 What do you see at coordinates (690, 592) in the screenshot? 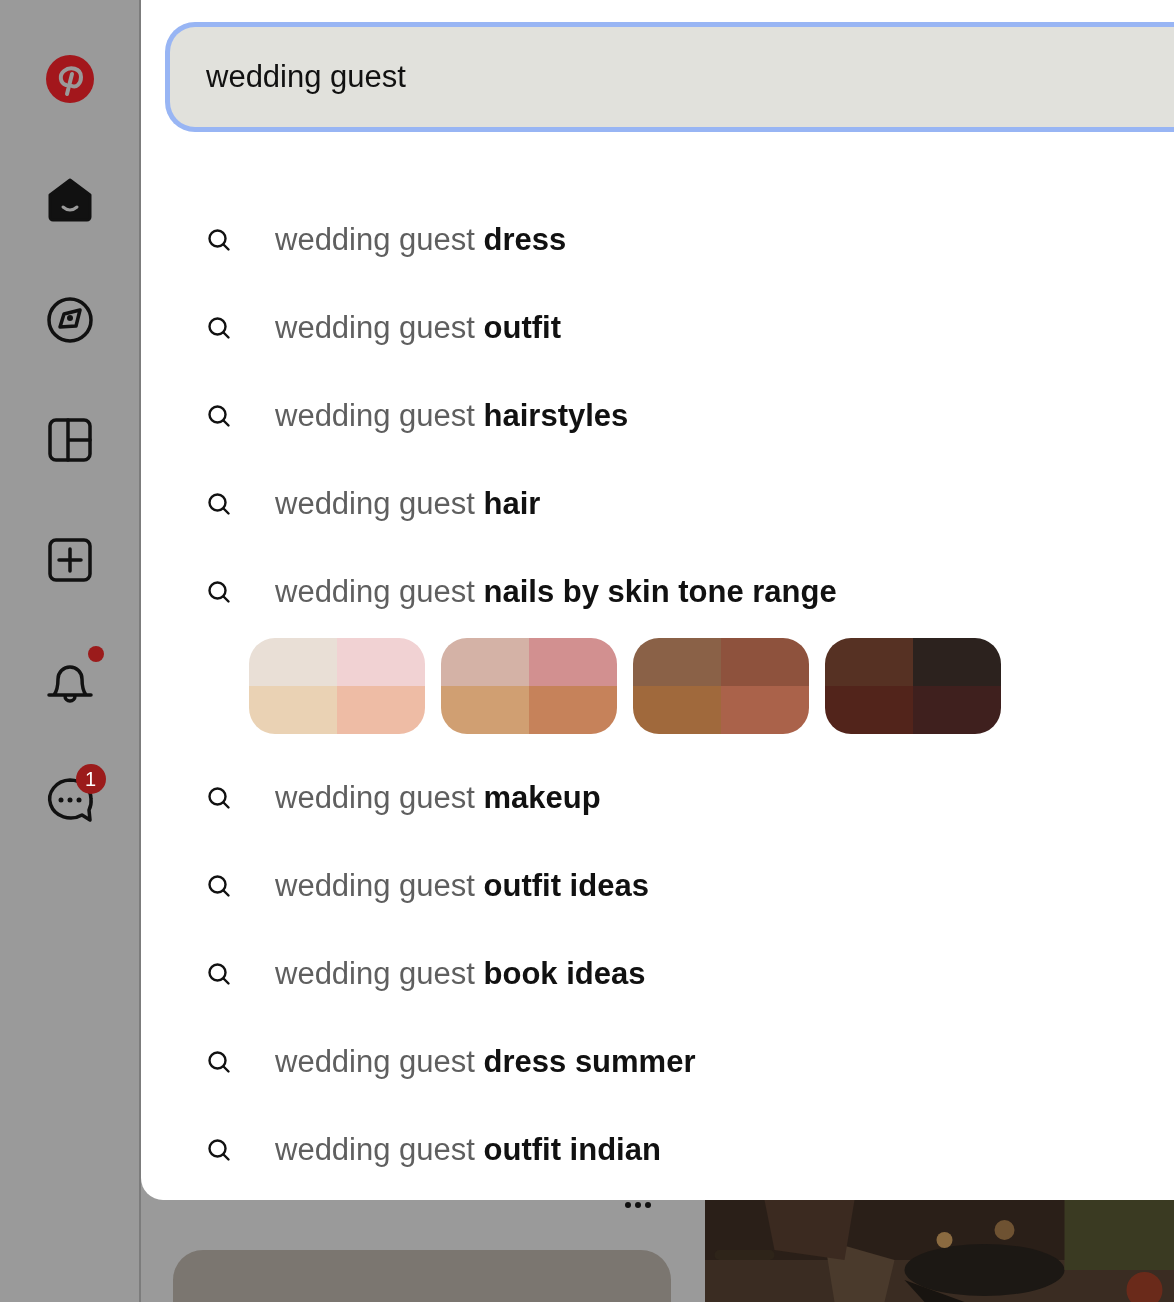
I see `search-suggestion: wedding guest nails by skin tone range` at bounding box center [690, 592].